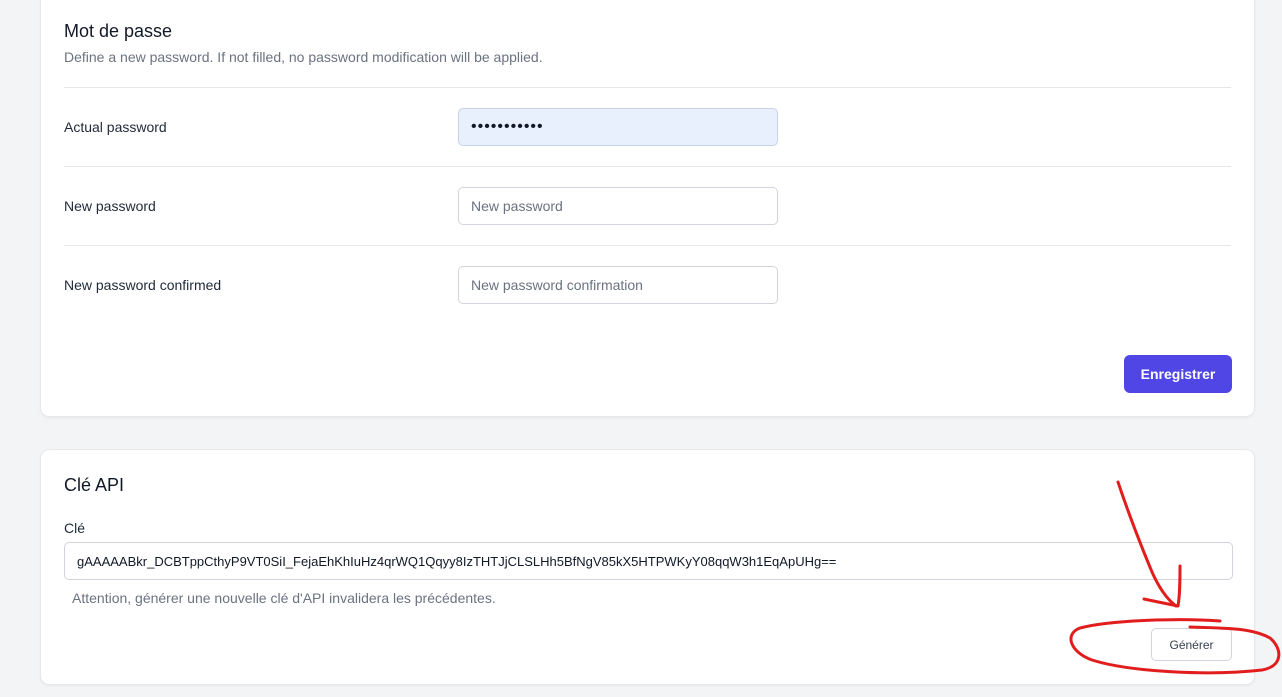  Describe the element at coordinates (618, 206) in the screenshot. I see `new-password-input` at that location.